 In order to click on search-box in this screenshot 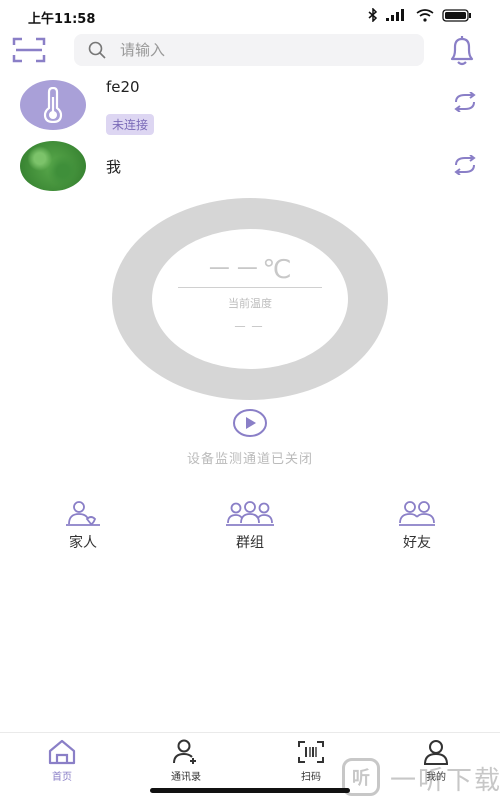, I will do `click(249, 50)`.